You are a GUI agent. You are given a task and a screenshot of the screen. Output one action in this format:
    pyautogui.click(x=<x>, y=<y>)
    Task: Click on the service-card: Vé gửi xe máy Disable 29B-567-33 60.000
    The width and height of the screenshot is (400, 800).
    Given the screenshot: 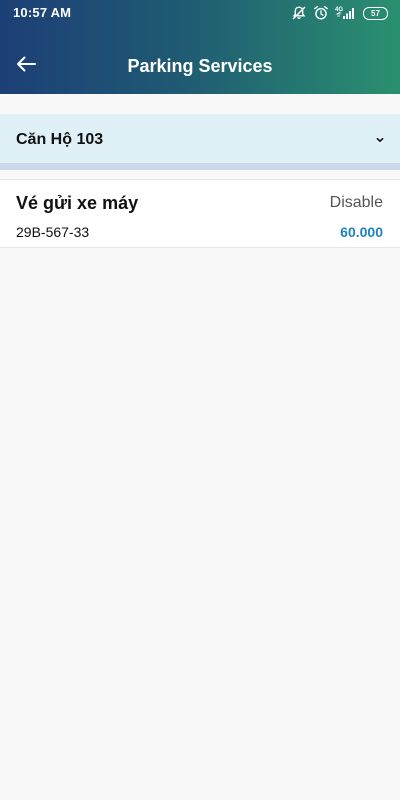 What is the action you would take?
    pyautogui.click(x=200, y=213)
    